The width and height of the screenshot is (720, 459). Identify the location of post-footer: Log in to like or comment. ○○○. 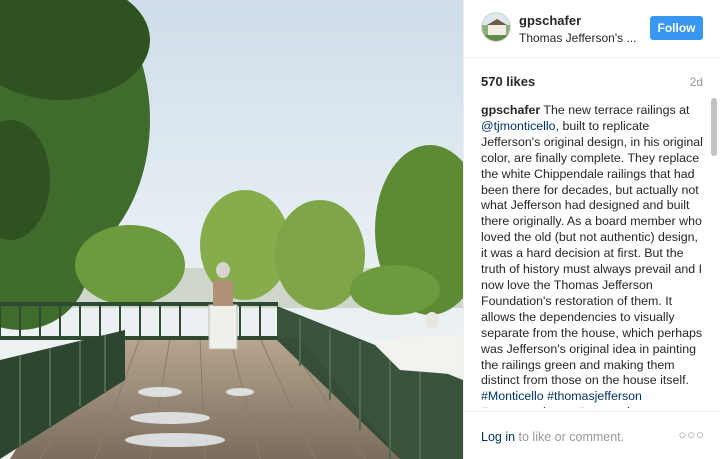
(592, 435).